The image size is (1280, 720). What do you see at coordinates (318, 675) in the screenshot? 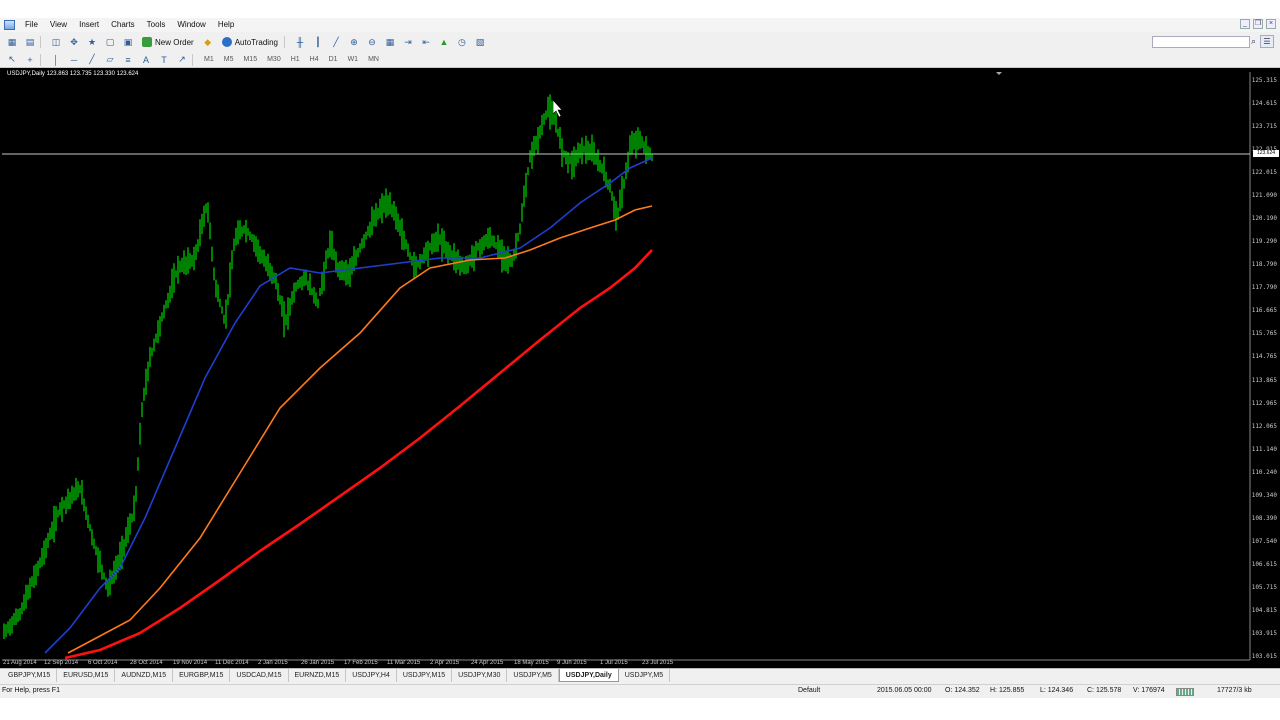
I see `chart-tab: EURNZD,M15` at bounding box center [318, 675].